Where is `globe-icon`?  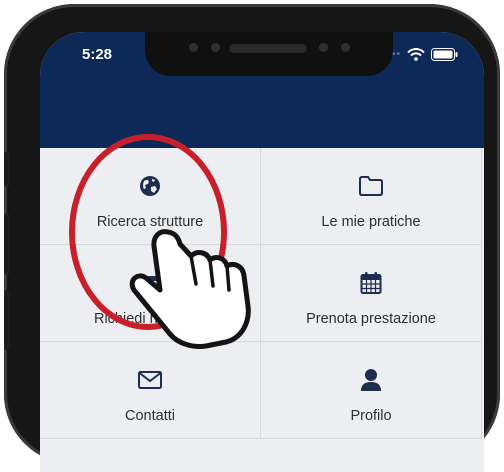 globe-icon is located at coordinates (150, 186).